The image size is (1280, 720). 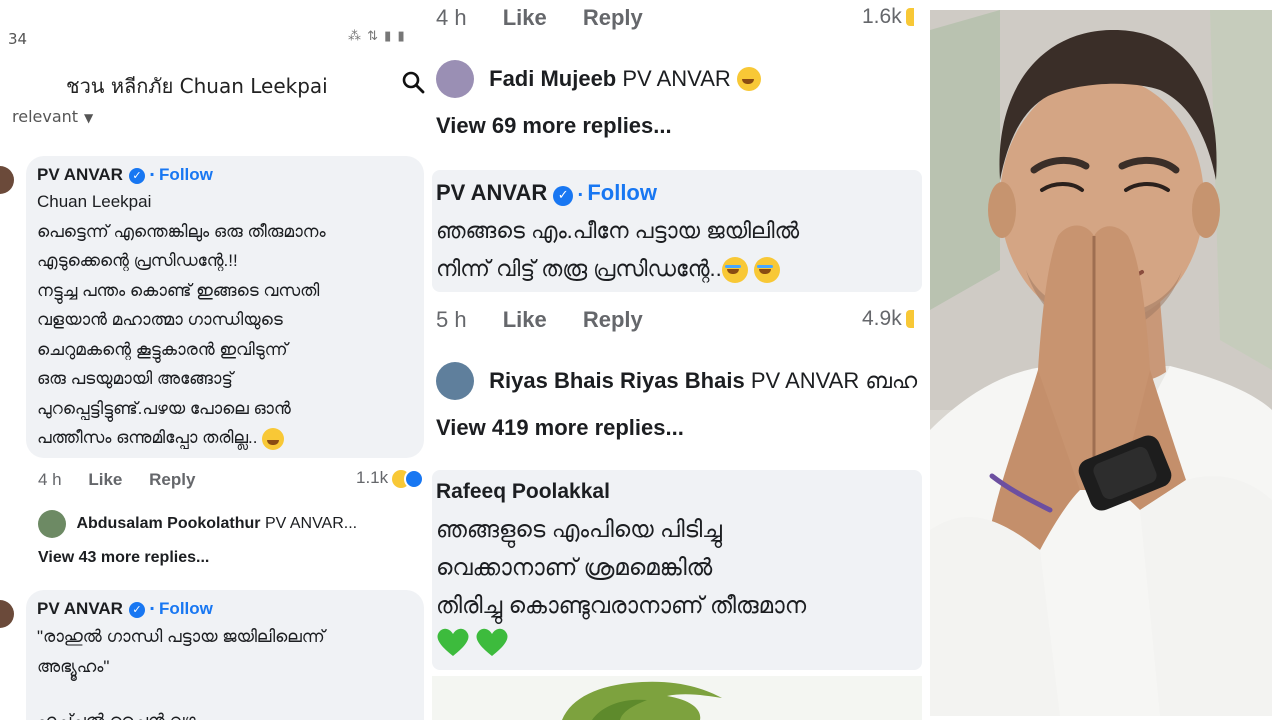 I want to click on status-bar-icons: ⁂ ⇅ ▮ ▮, so click(x=377, y=36).